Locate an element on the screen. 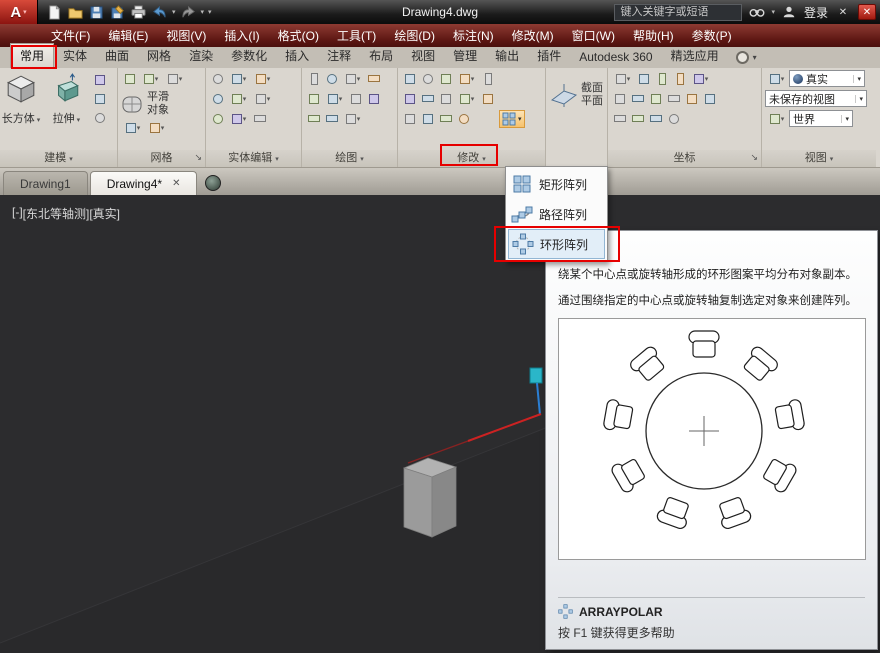  search-input is located at coordinates (678, 12).